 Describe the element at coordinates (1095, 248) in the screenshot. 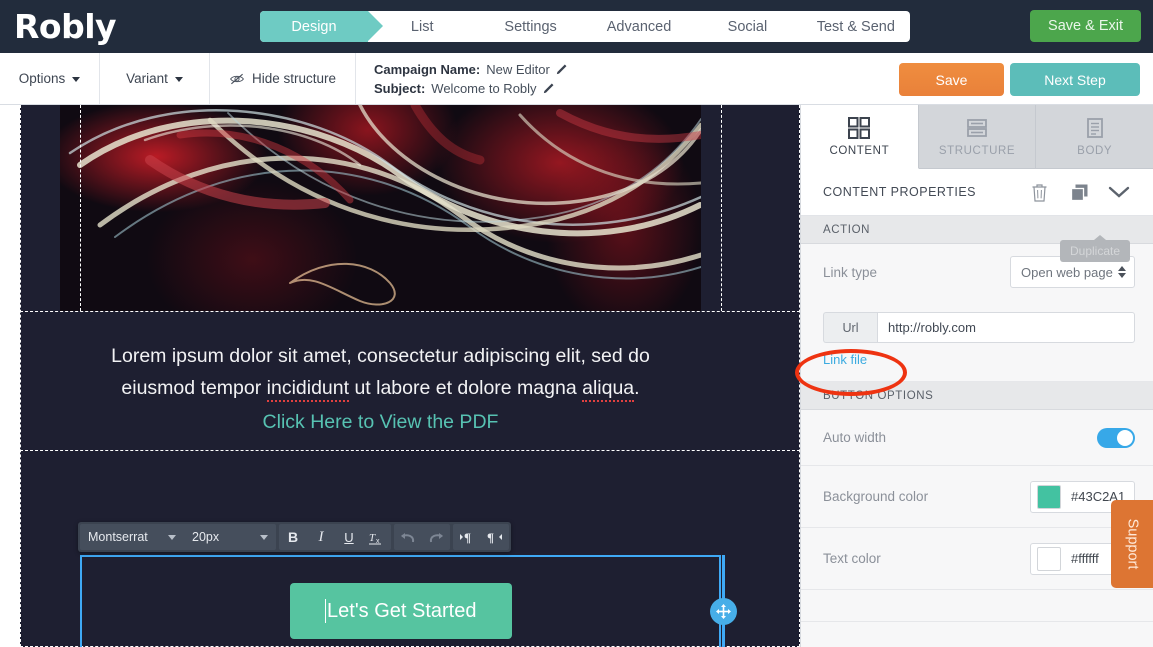

I see `duplicate-tooltip: Duplicate` at that location.